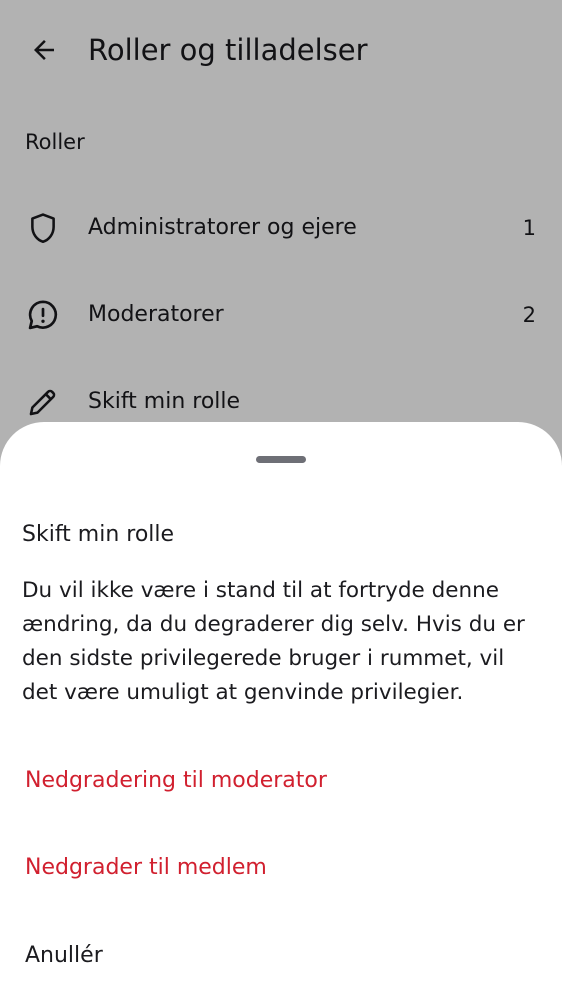 This screenshot has width=562, height=1000. Describe the element at coordinates (146, 867) in the screenshot. I see `action-label: Nedgrader til medlem` at that location.